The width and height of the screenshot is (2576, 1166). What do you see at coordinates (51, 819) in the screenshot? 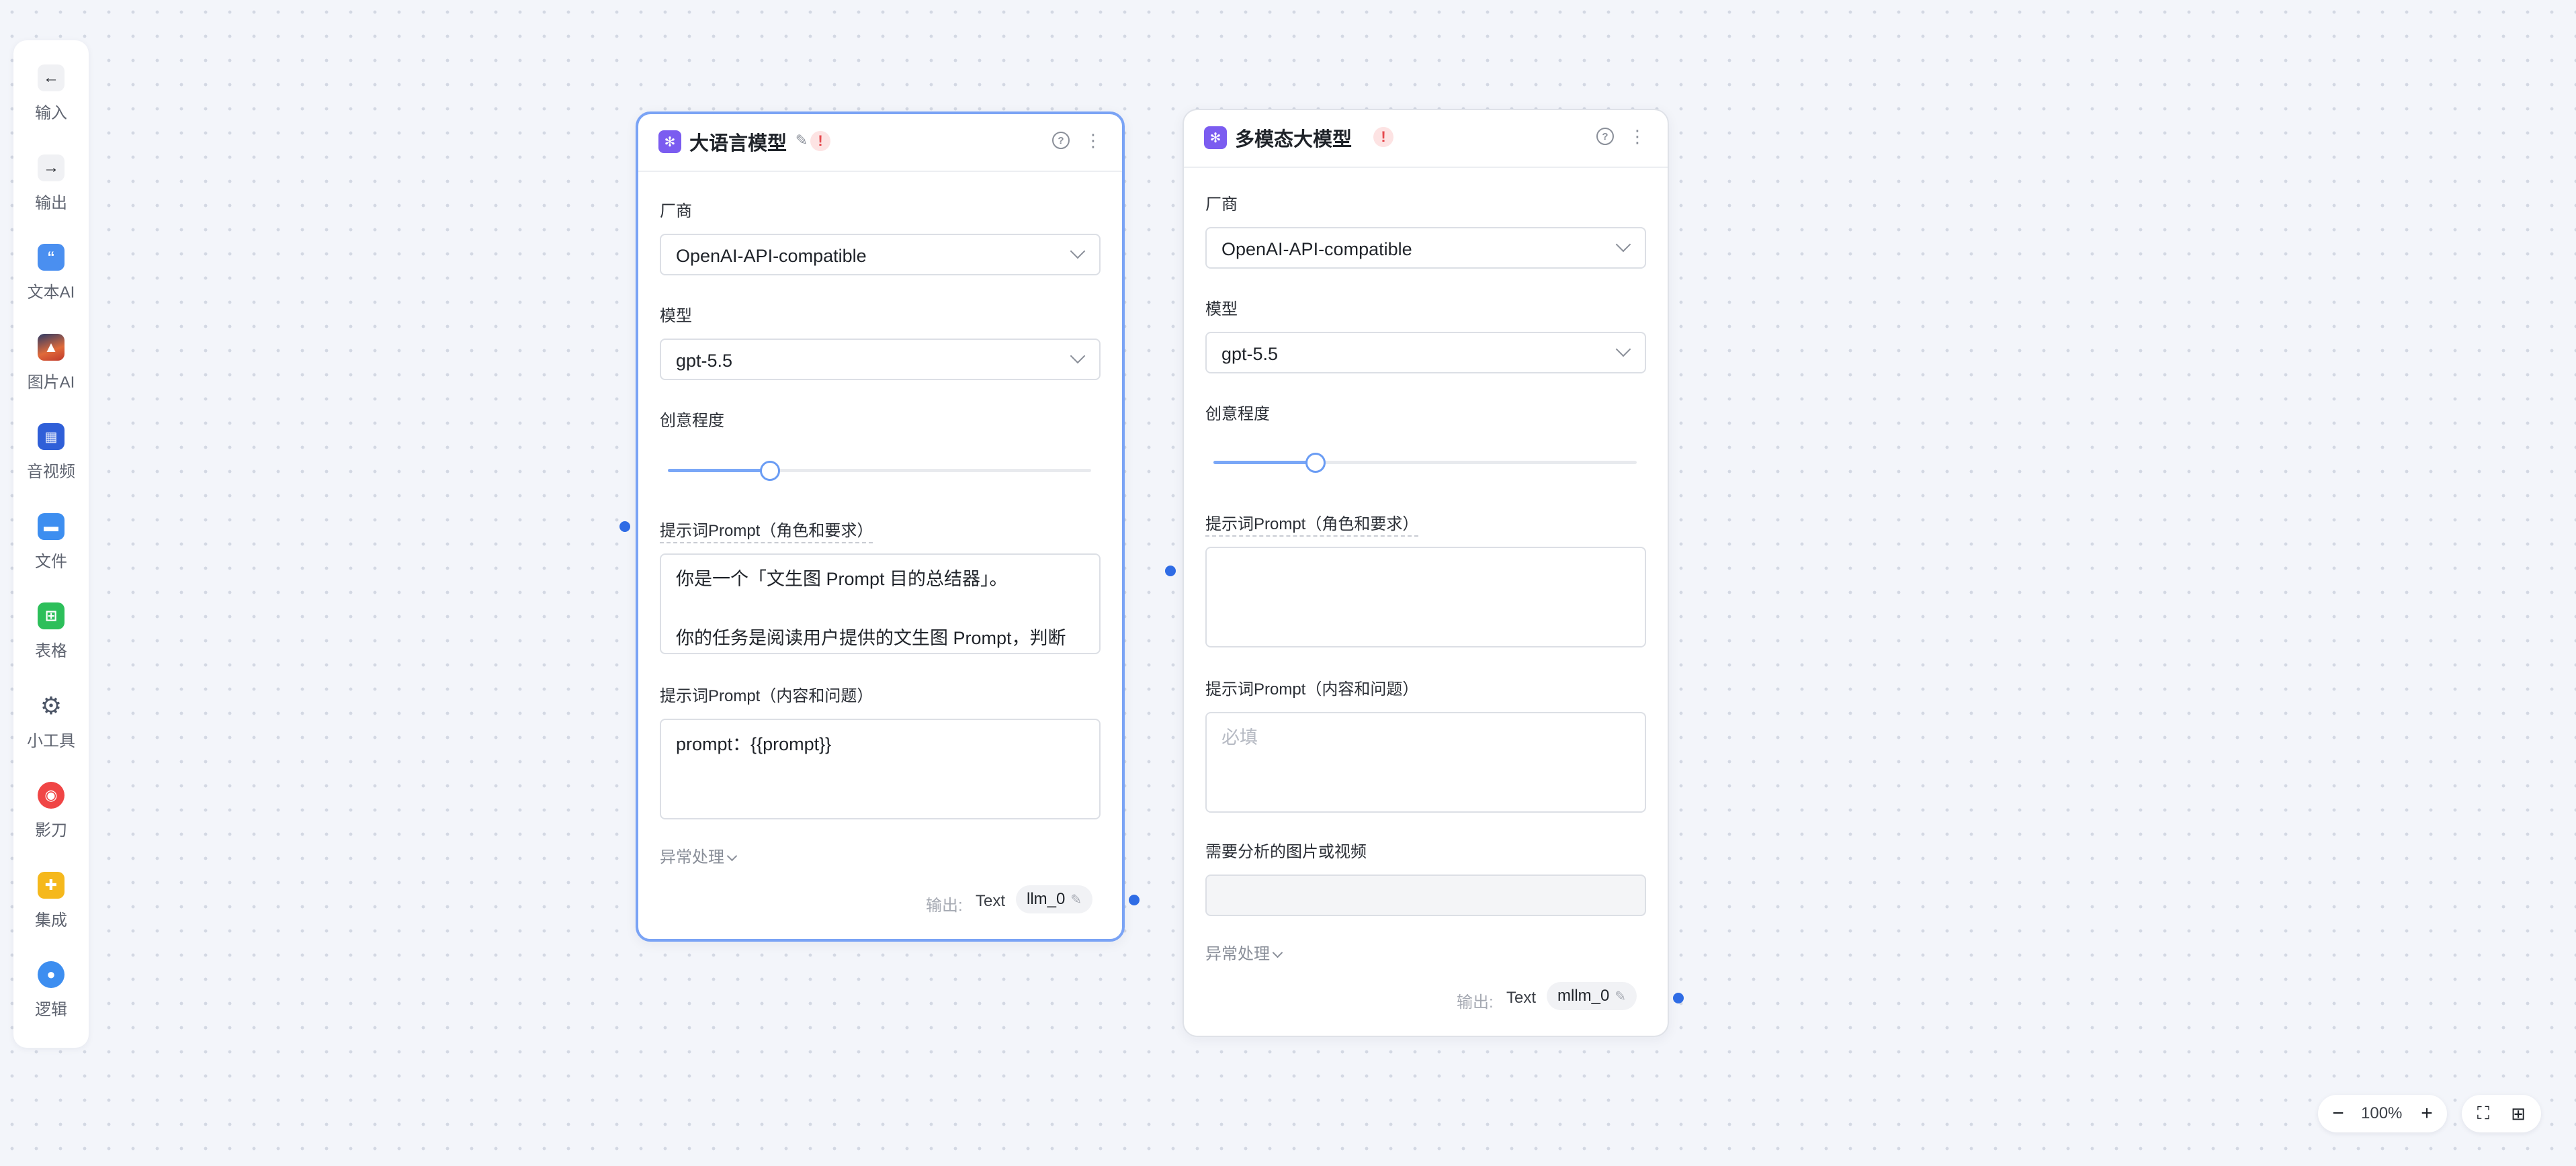
I see `tool-shadowbot: ◉ 影刀` at bounding box center [51, 819].